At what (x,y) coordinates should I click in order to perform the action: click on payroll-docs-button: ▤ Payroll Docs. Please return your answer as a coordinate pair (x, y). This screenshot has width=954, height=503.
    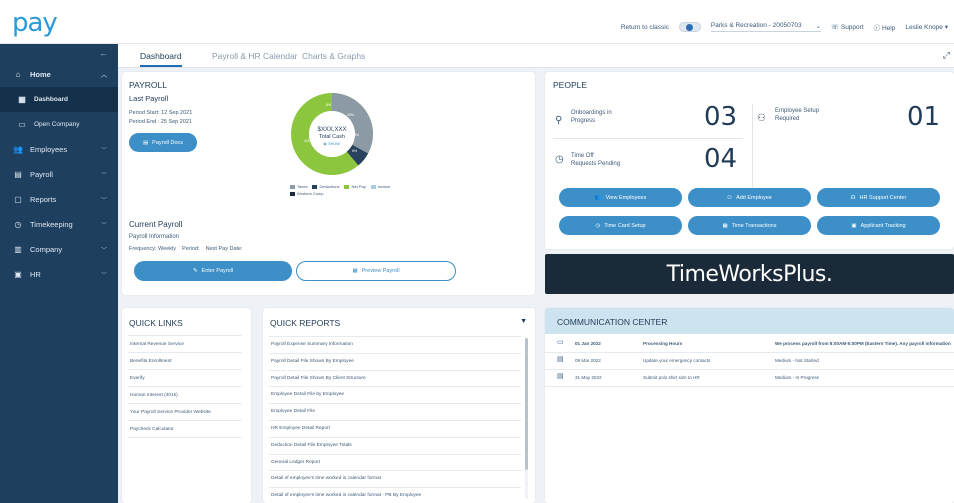
    Looking at the image, I should click on (163, 142).